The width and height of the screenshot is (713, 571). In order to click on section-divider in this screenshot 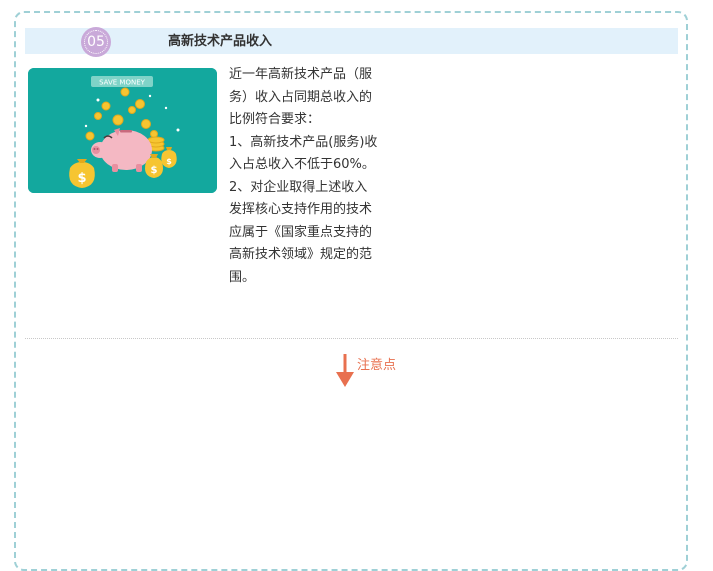, I will do `click(351, 338)`.